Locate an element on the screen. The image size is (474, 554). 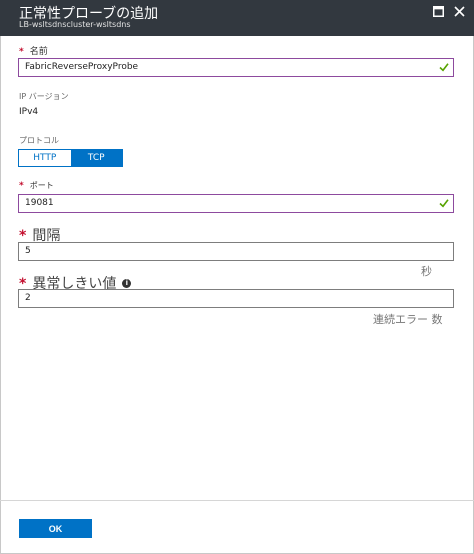
threshold-unit: 連続エラー 数 is located at coordinates (408, 319).